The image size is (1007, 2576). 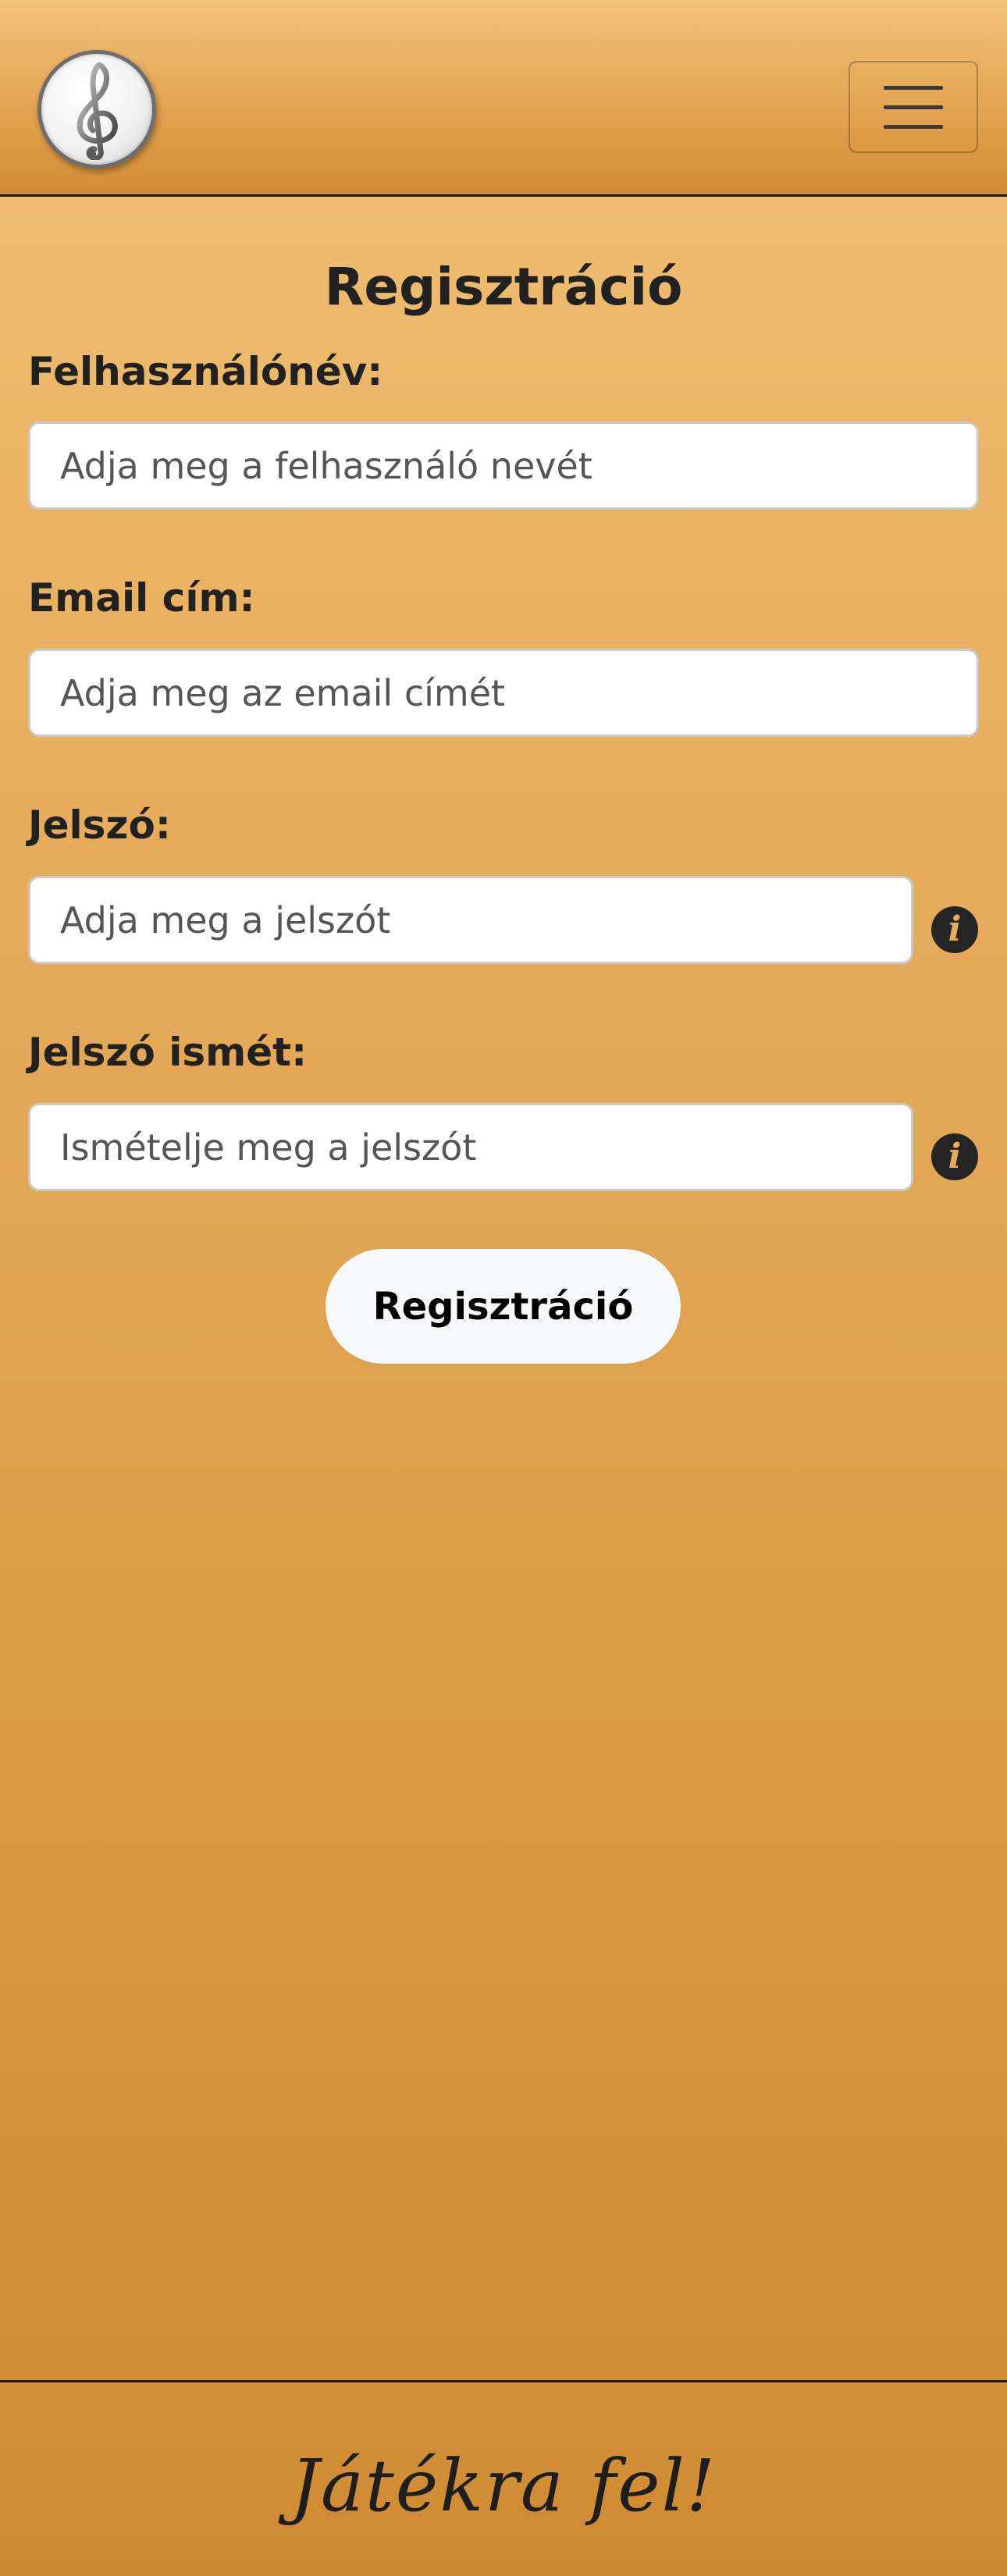 What do you see at coordinates (954, 929) in the screenshot?
I see `password-info-icon: i` at bounding box center [954, 929].